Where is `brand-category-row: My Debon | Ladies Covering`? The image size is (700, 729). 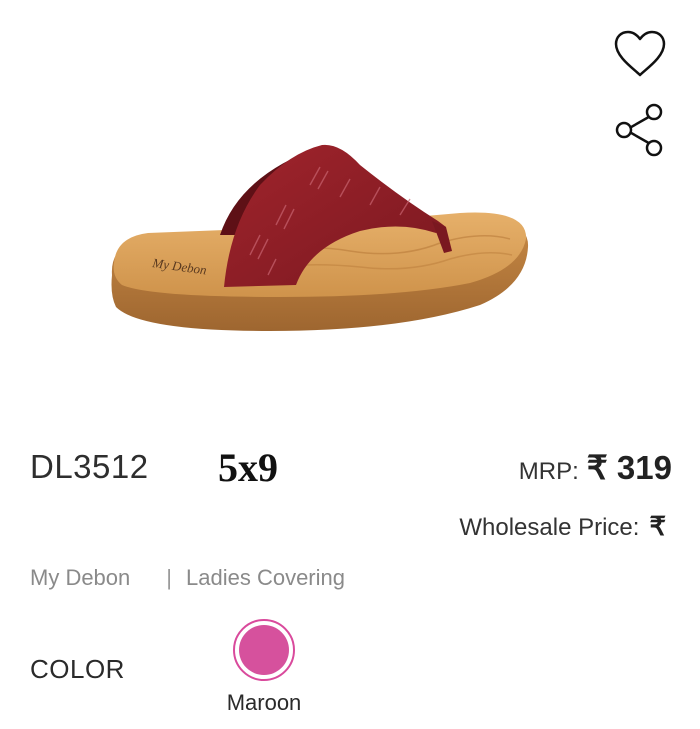 brand-category-row: My Debon | Ladies Covering is located at coordinates (187, 578).